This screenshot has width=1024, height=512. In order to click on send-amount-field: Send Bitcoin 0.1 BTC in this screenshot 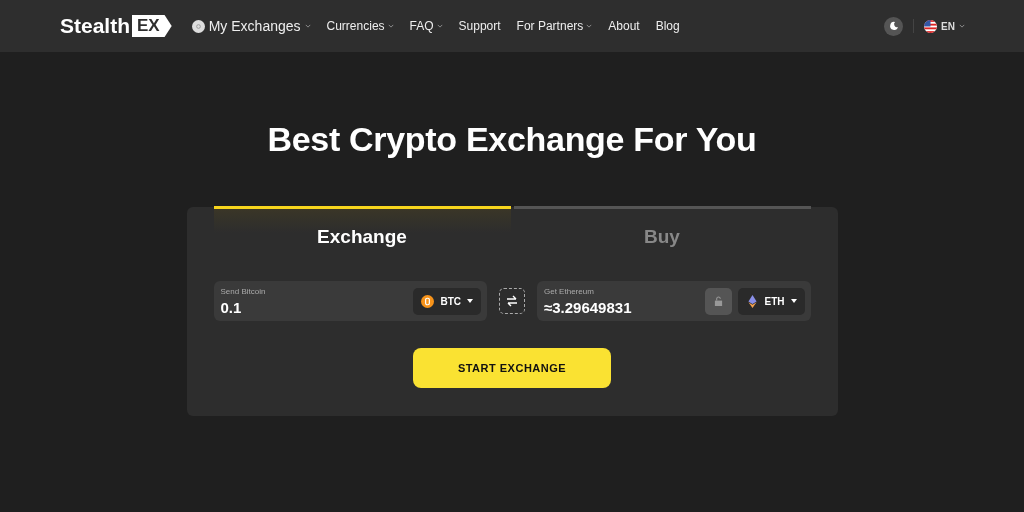, I will do `click(350, 301)`.